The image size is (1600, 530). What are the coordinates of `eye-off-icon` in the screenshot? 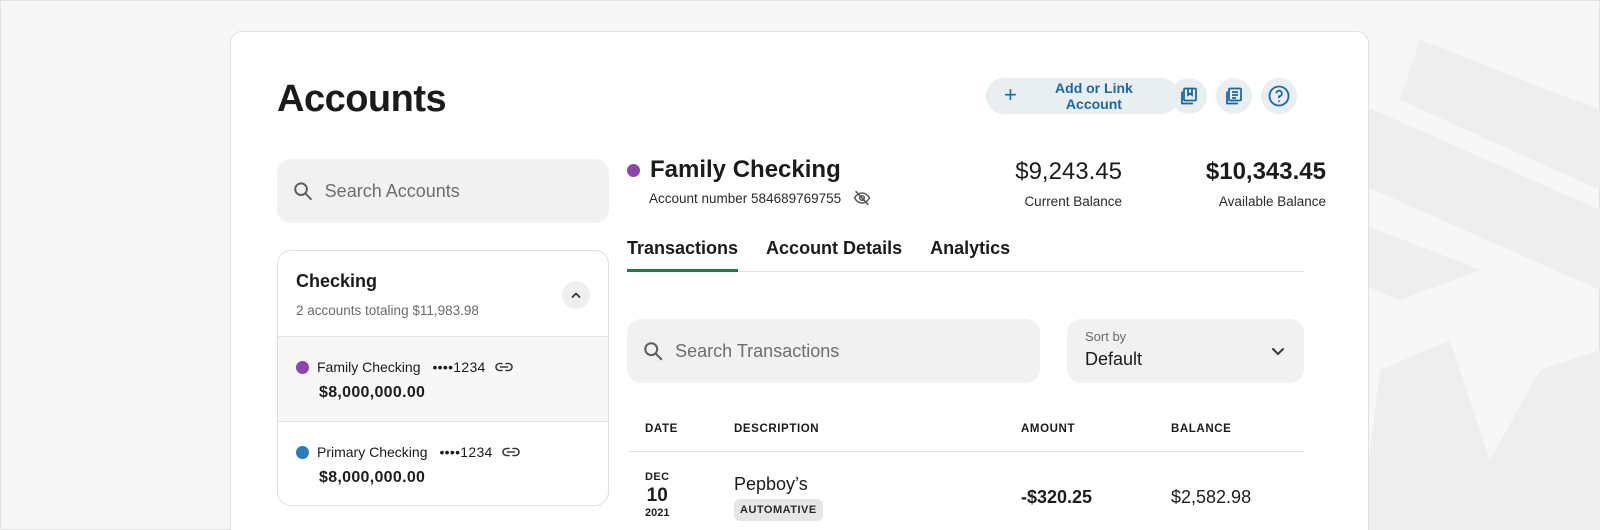 It's located at (862, 198).